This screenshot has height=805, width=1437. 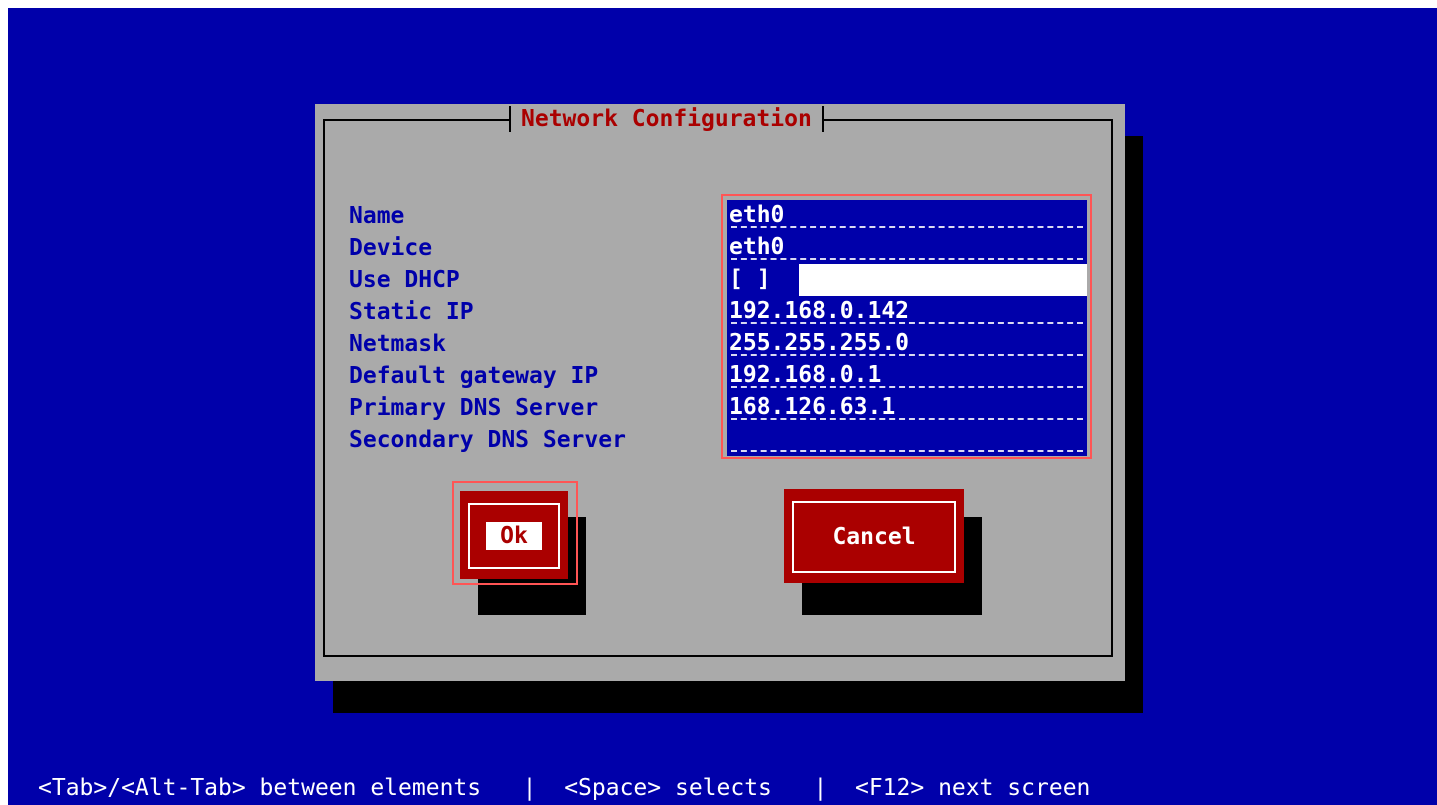 I want to click on cancel-button-label: Cancel, so click(x=873, y=537).